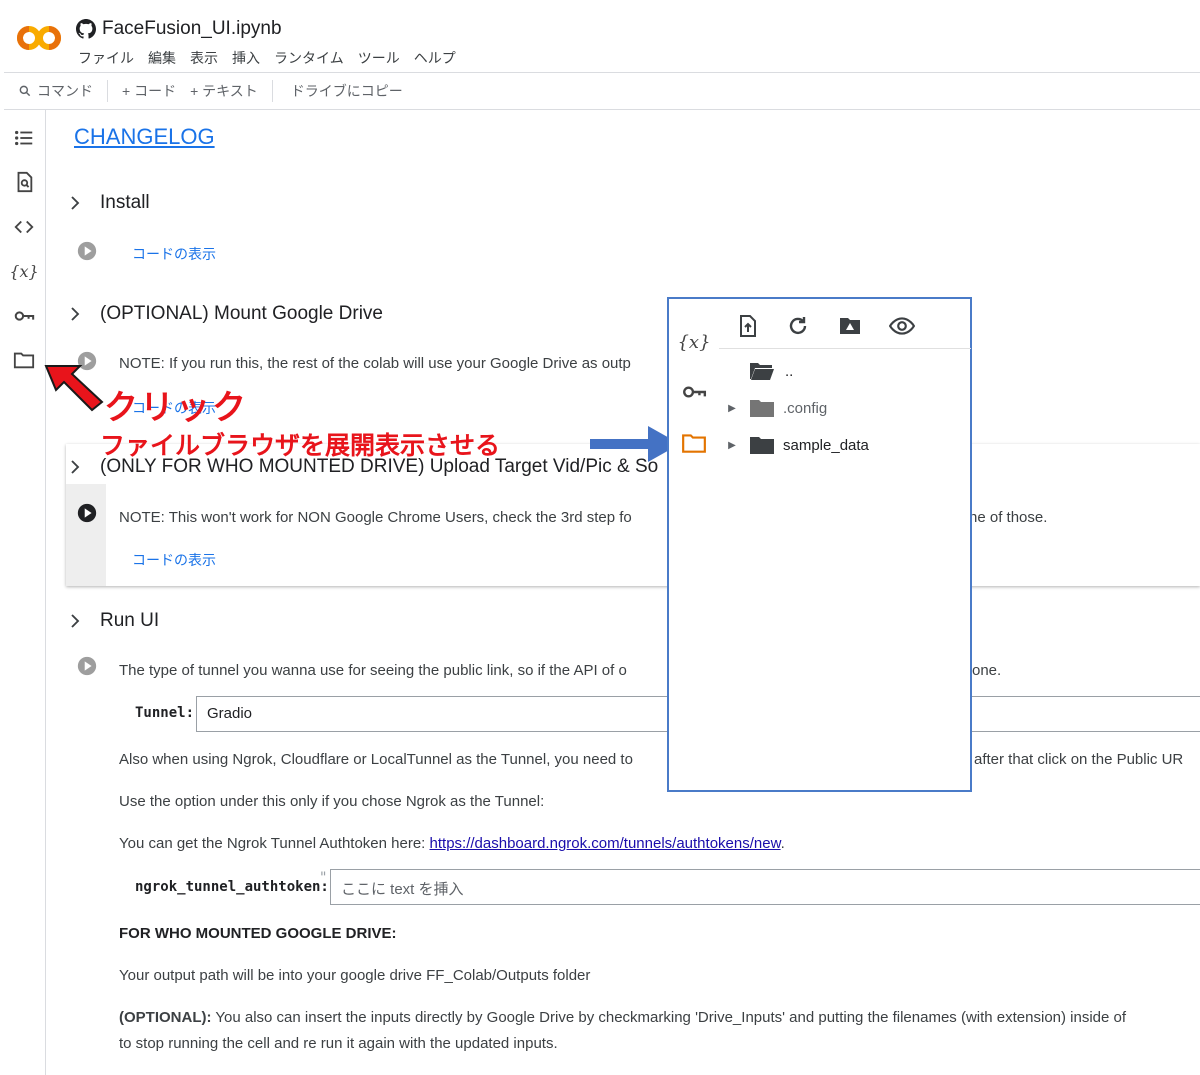 The image size is (1200, 1075). I want to click on search-icon, so click(25, 91).